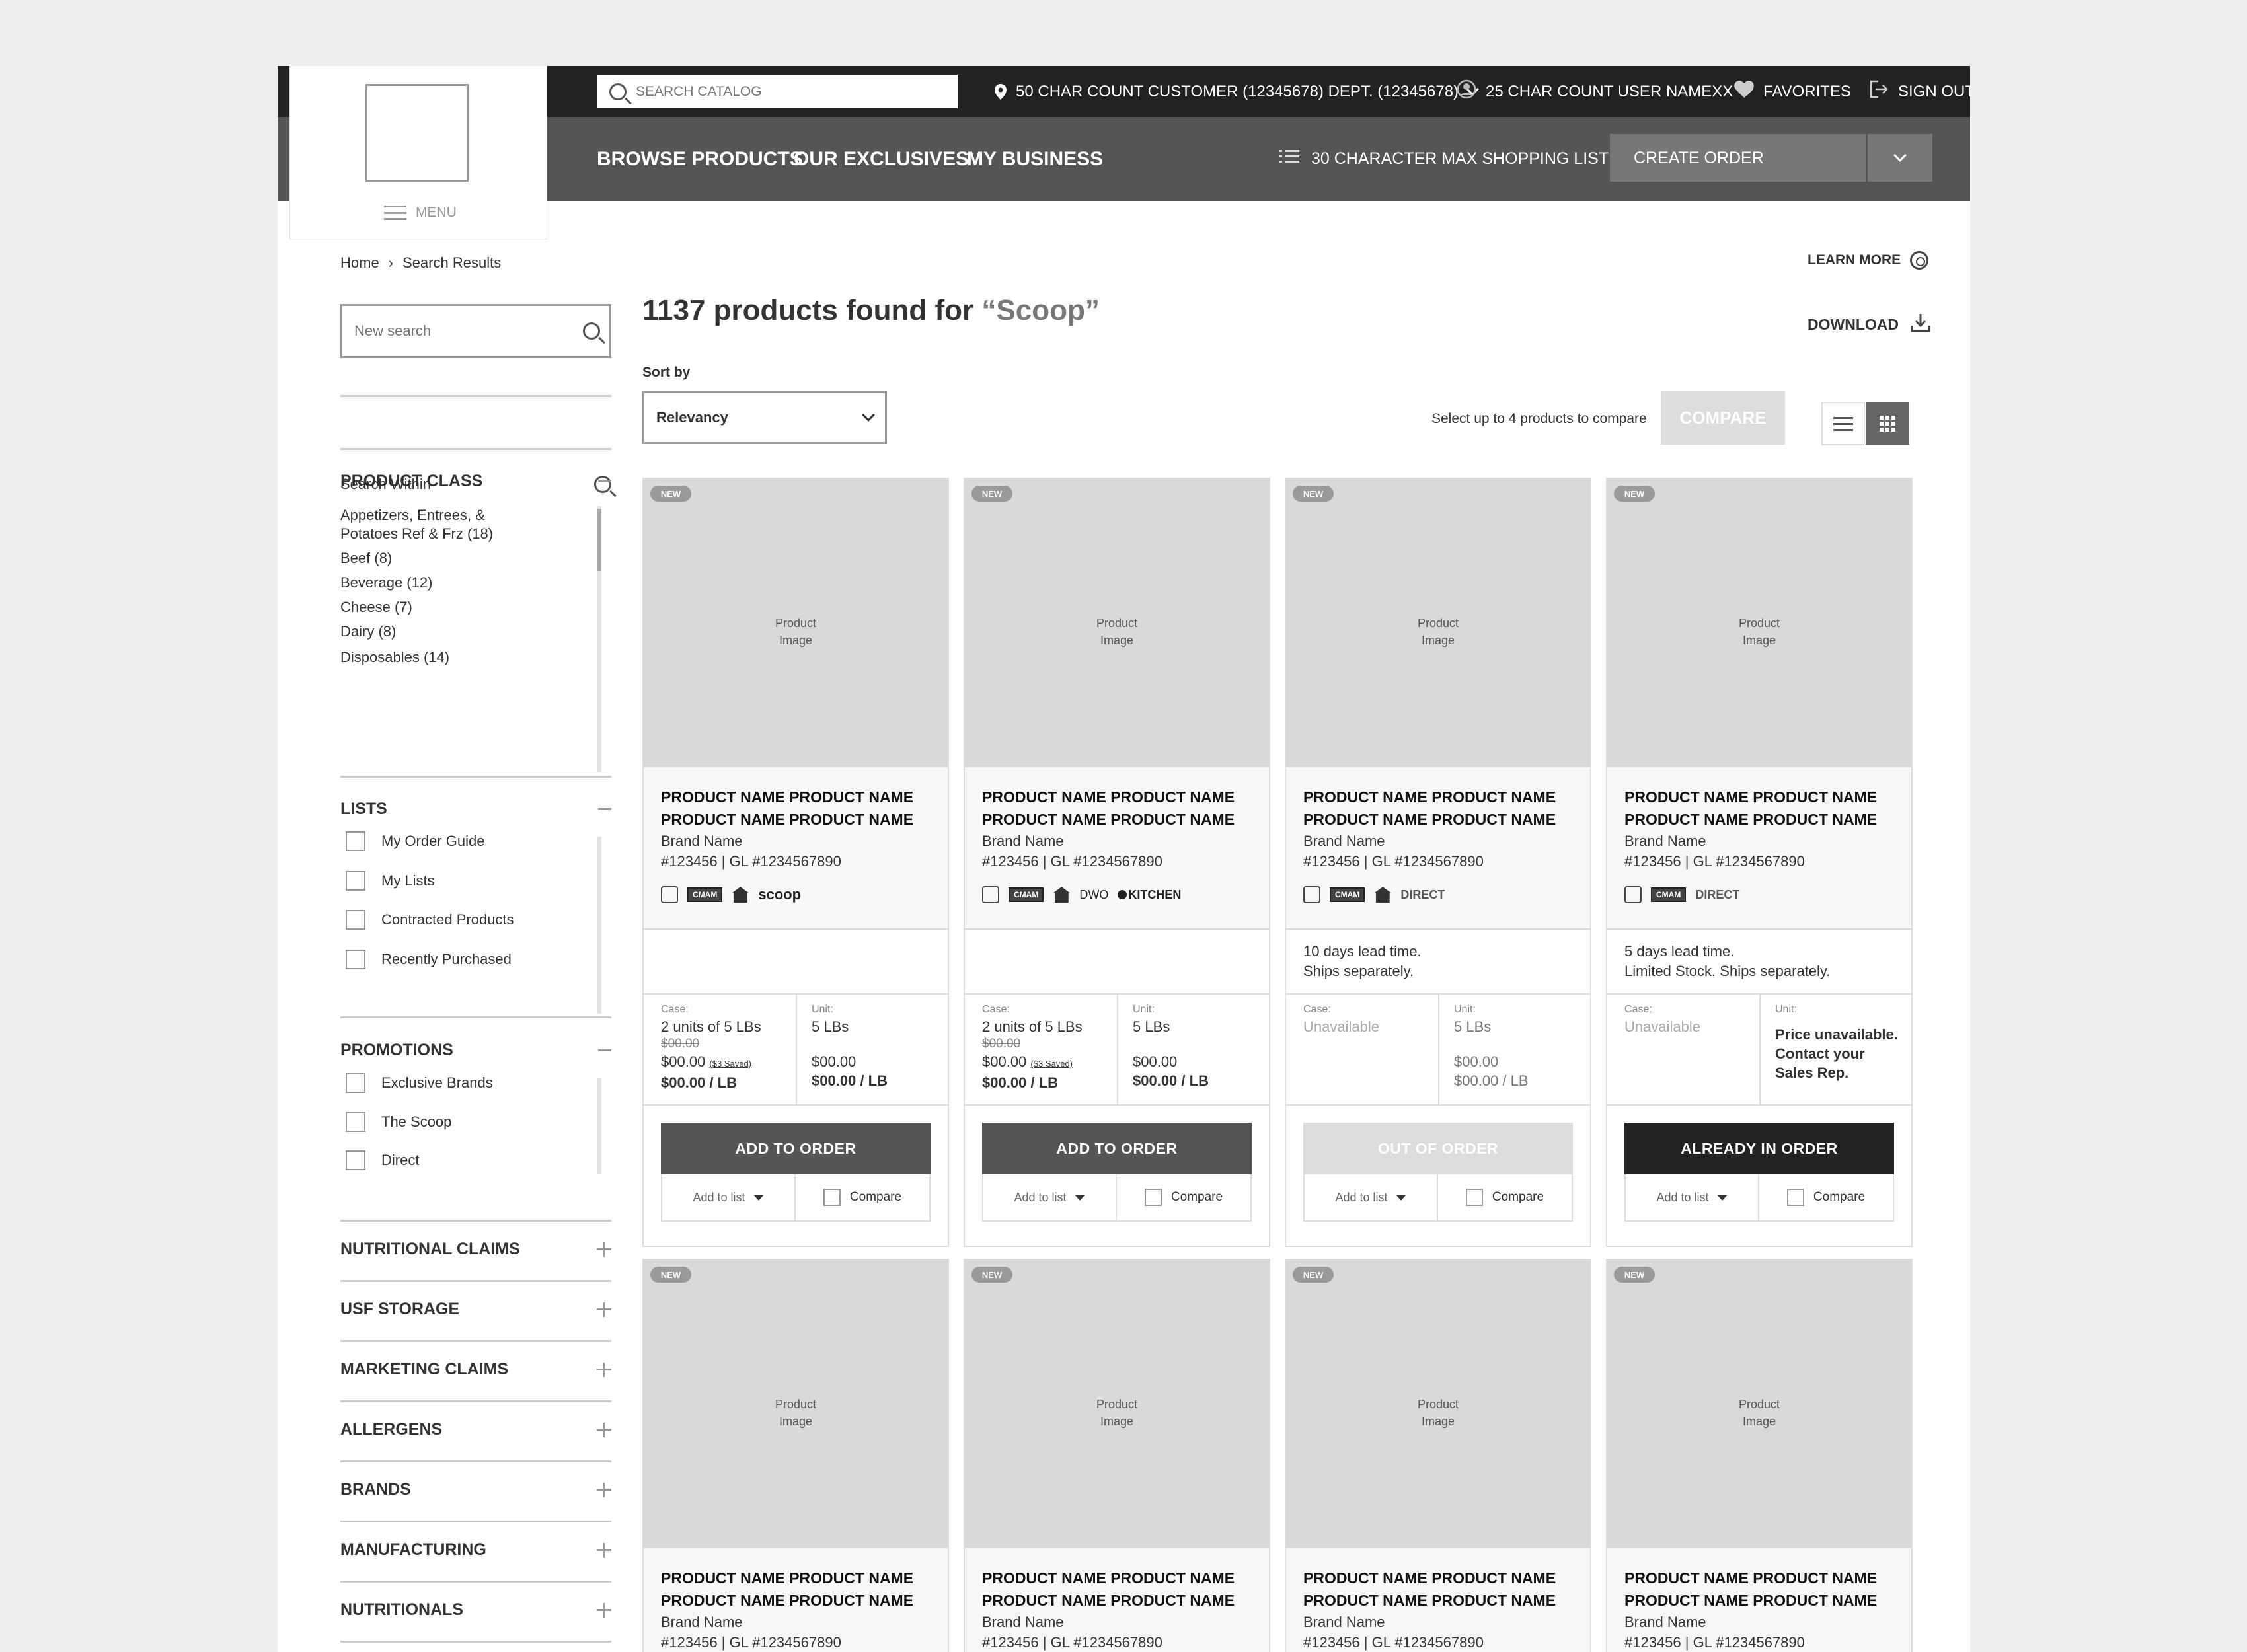  What do you see at coordinates (882, 159) in the screenshot?
I see `nav-our-exclusives: OUR EXCLUSIVES` at bounding box center [882, 159].